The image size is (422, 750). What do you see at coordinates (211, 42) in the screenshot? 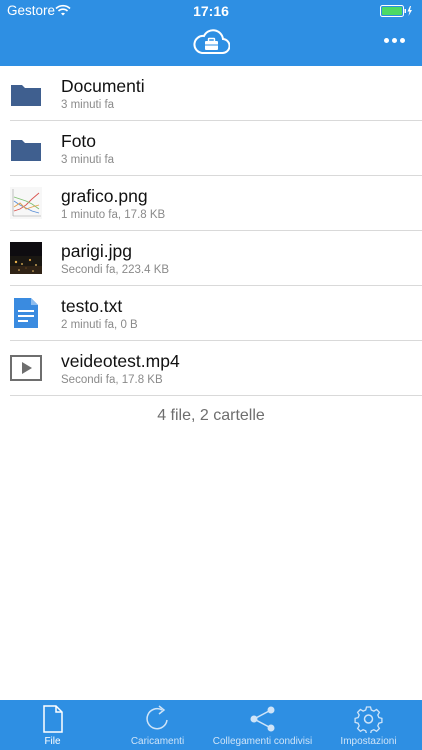
I see `cloud-briefcase-icon` at bounding box center [211, 42].